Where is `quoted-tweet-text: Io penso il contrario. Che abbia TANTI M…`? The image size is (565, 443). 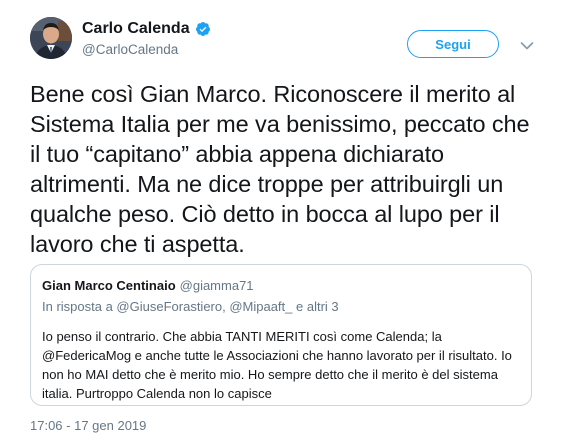 quoted-tweet-text: Io penso il contrario. Che abbia TANTI M… is located at coordinates (277, 365).